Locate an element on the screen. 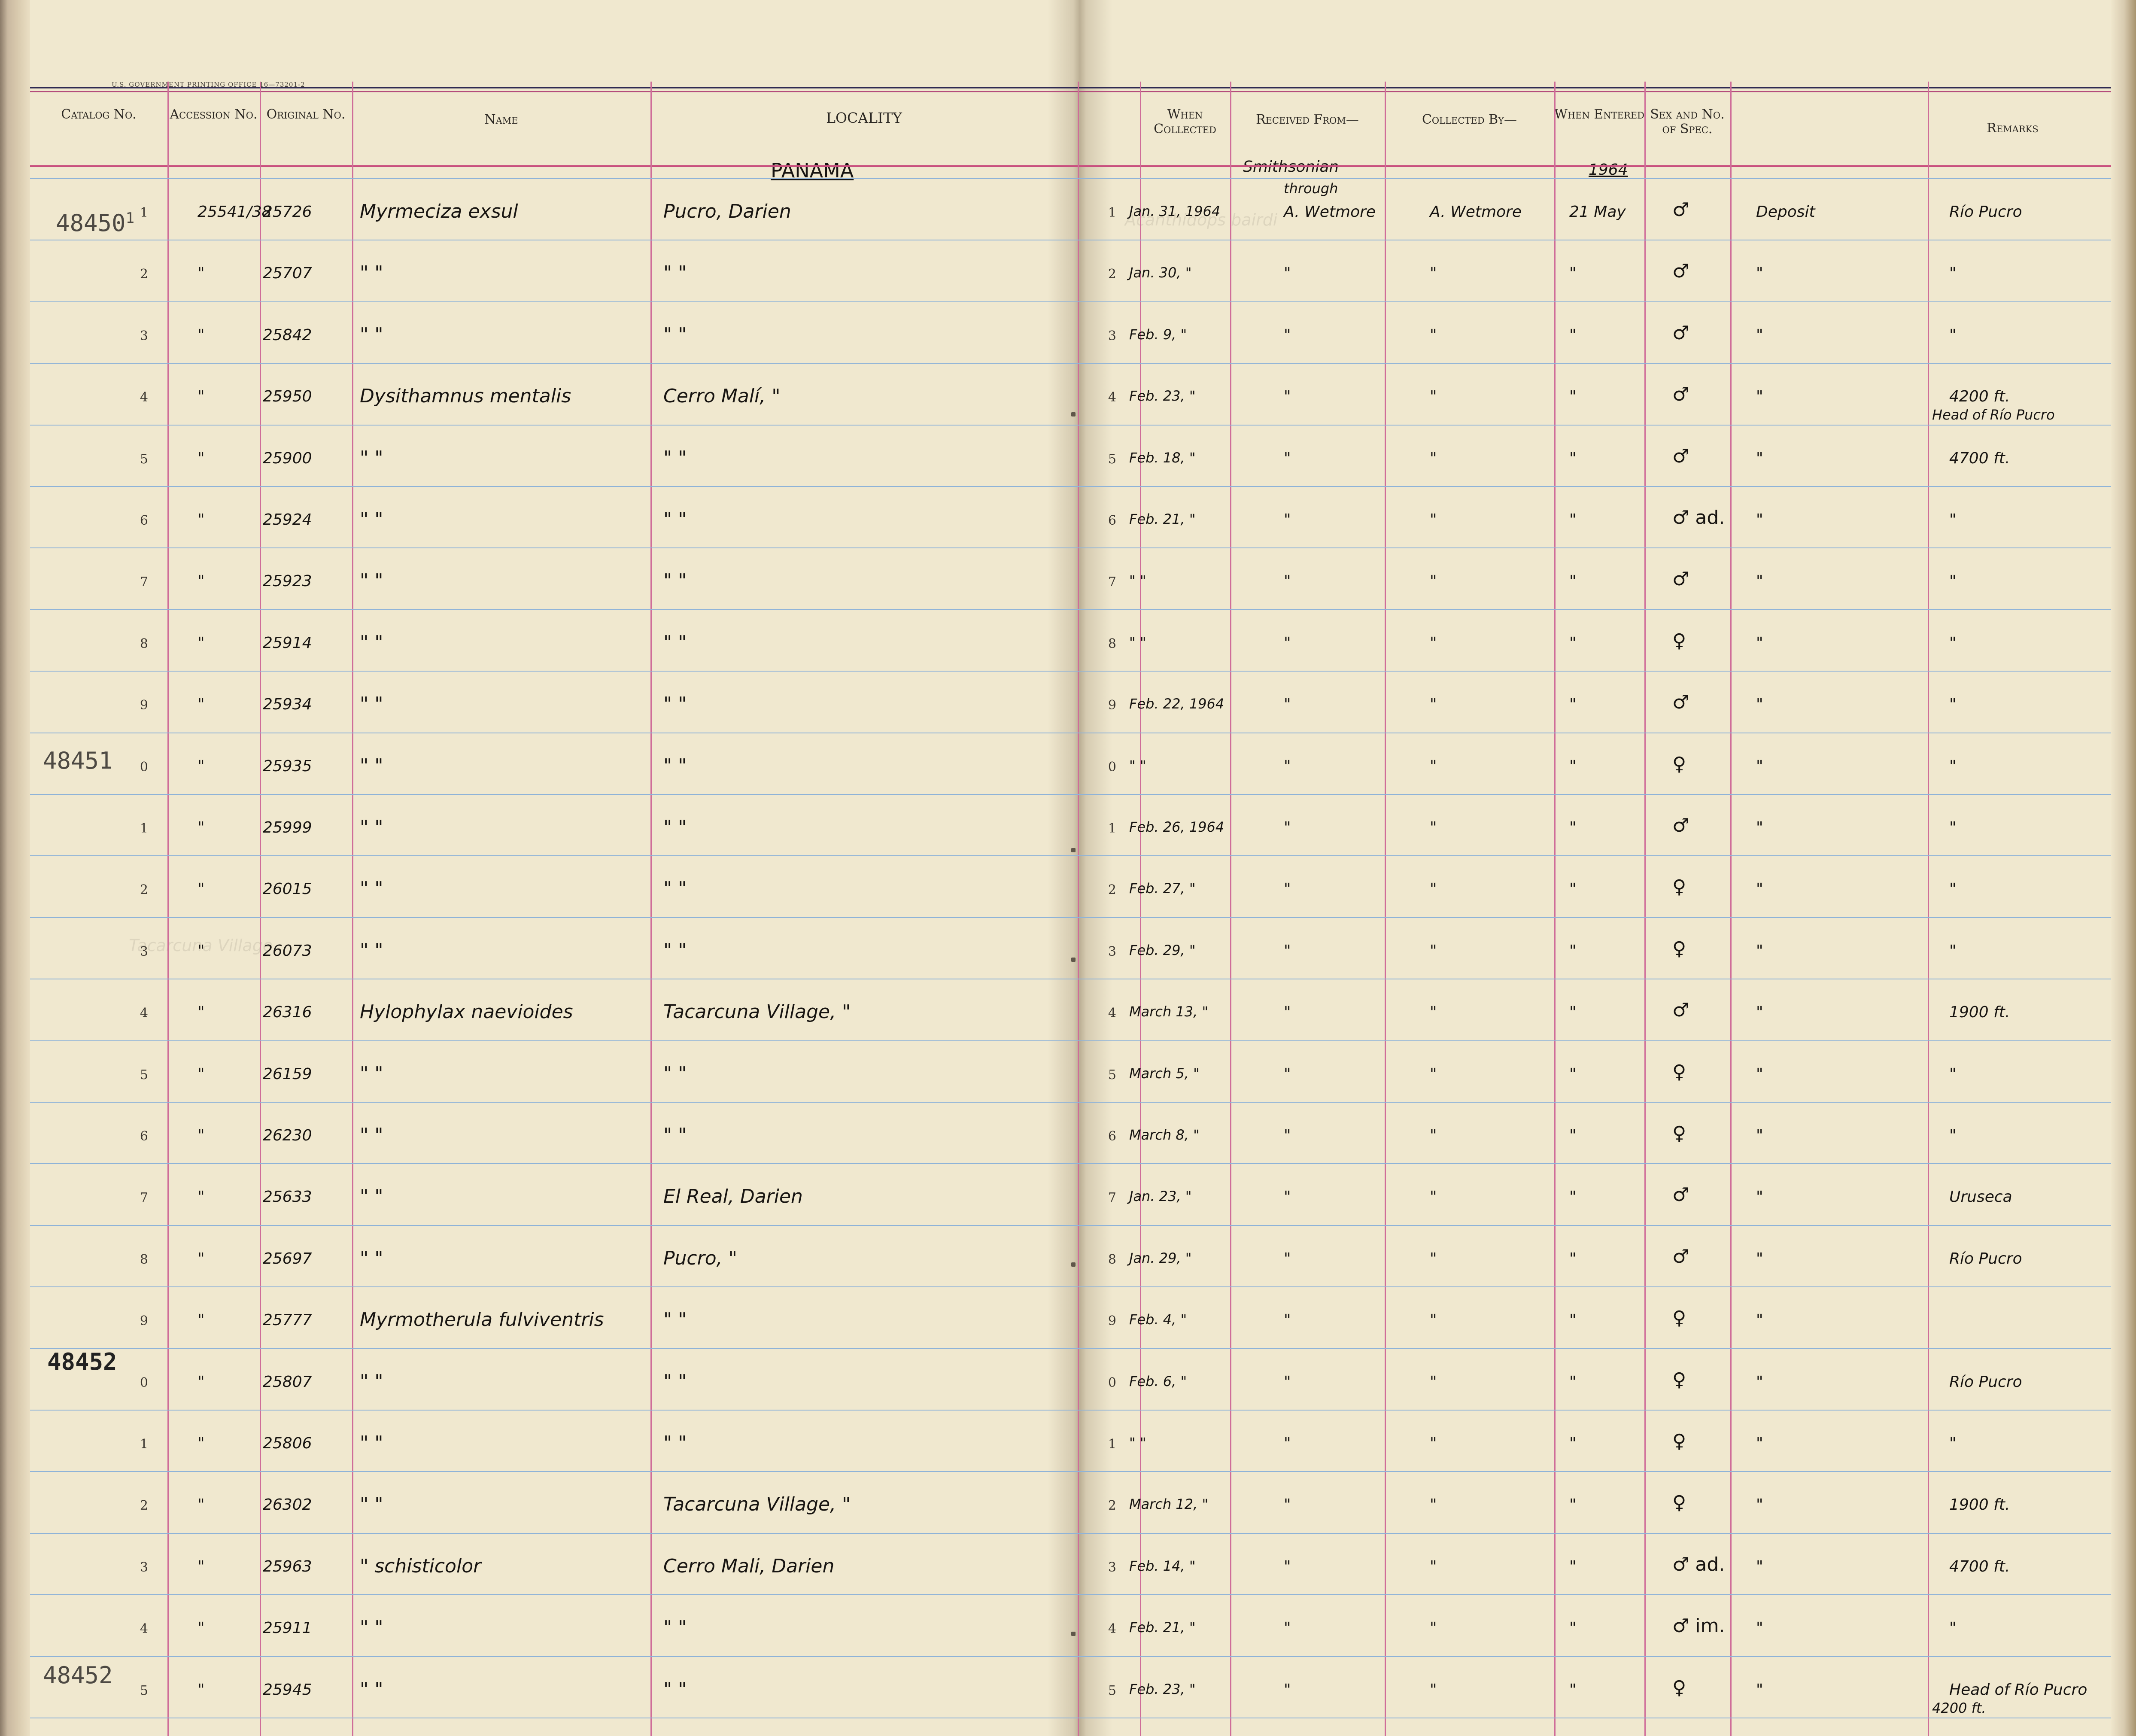 Image resolution: width=2136 pixels, height=1736 pixels. top-rule is located at coordinates (1070, 87).